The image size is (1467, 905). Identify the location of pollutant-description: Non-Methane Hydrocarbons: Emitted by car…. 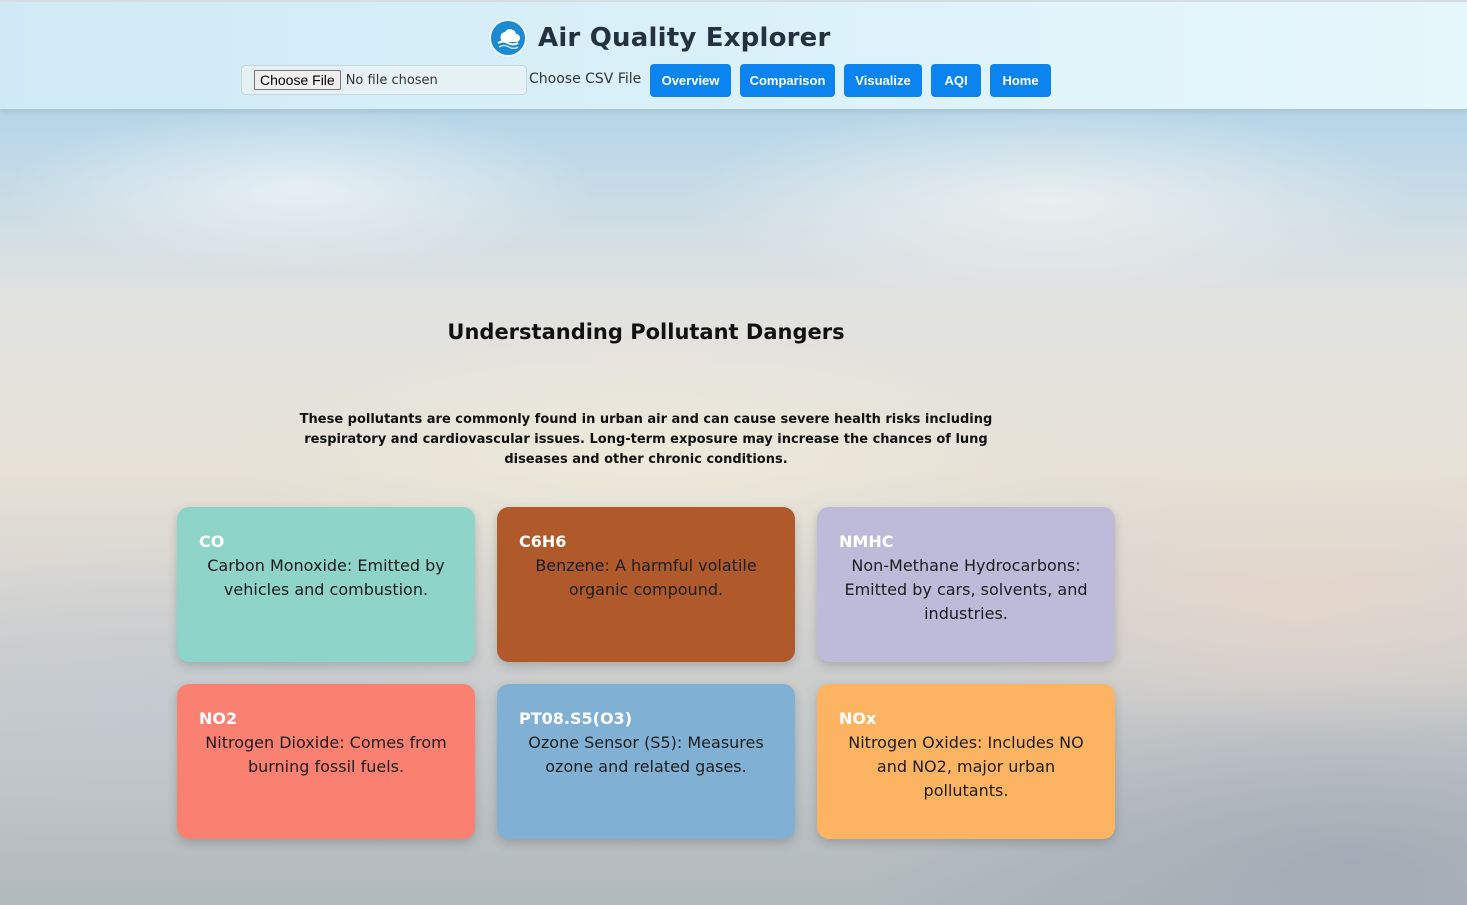
(966, 589).